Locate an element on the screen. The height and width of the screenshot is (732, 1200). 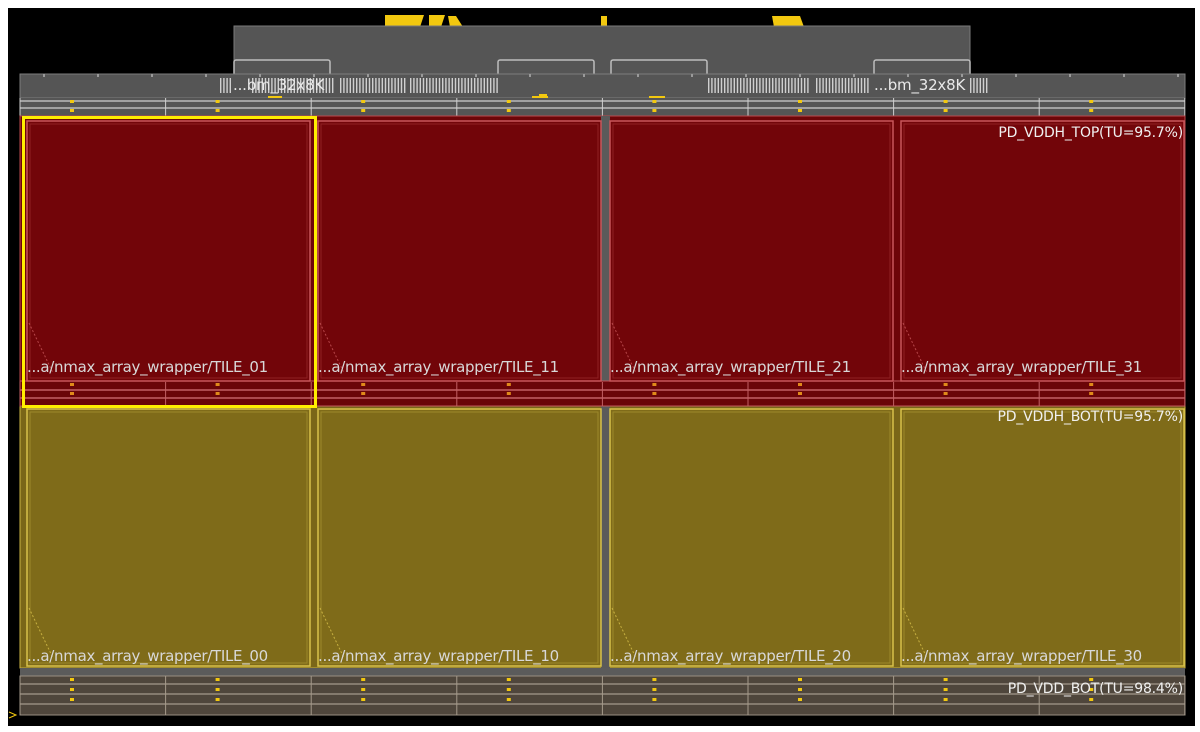
top-pin-shapes is located at coordinates (594, 21).